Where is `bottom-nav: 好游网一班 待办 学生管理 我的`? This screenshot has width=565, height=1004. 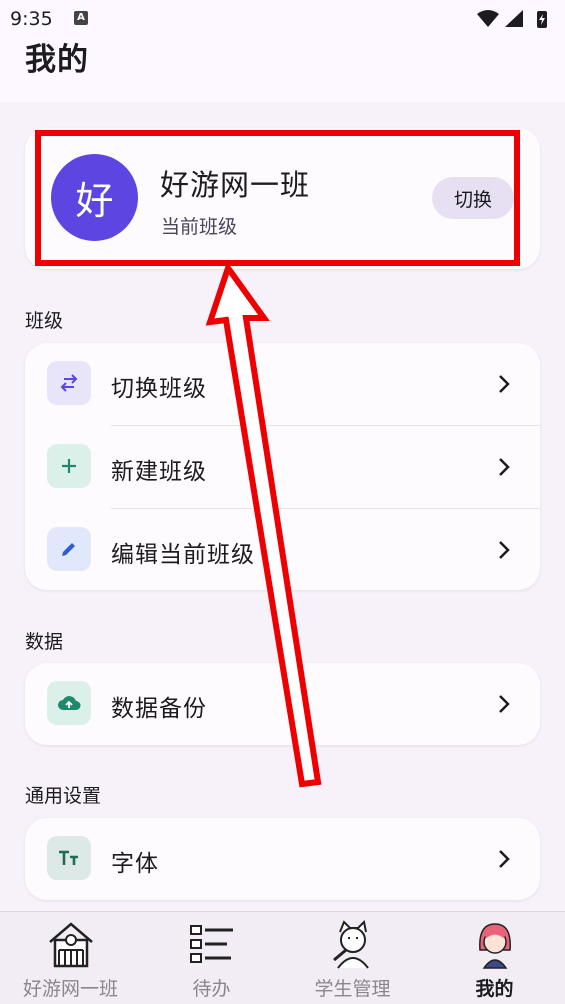 bottom-nav: 好游网一班 待办 学生管理 我的 is located at coordinates (282, 957).